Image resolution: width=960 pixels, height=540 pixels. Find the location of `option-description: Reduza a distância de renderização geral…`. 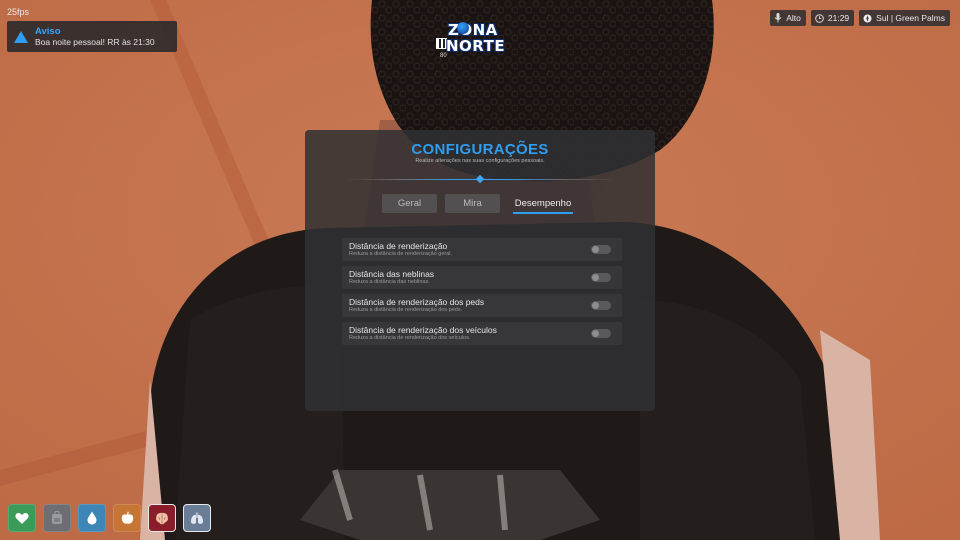

option-description: Reduza a distância de renderização geral… is located at coordinates (401, 254).